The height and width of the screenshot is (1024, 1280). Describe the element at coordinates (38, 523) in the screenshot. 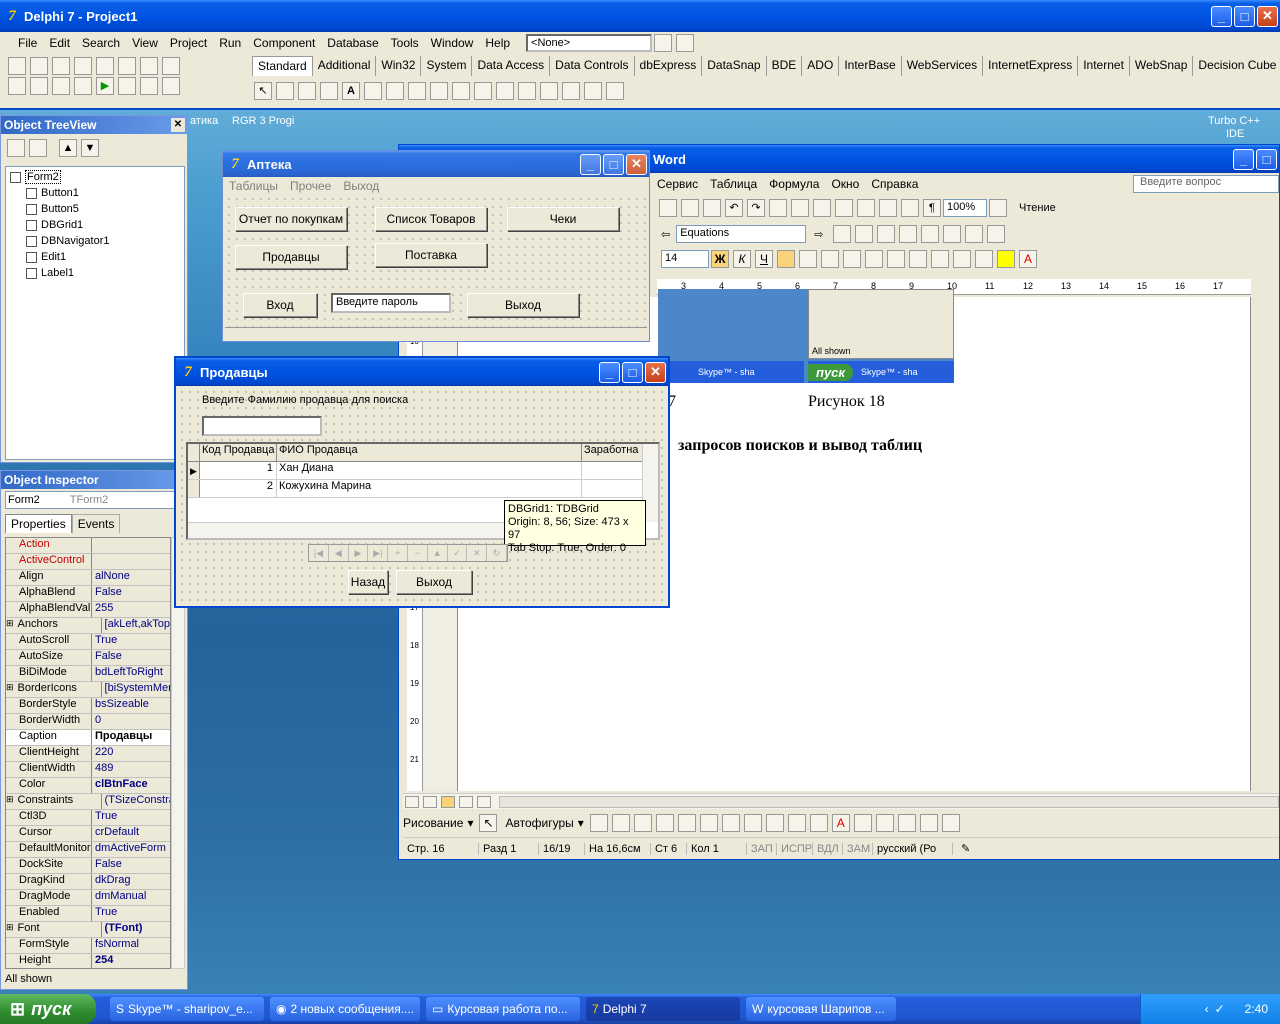

I see `tab-properties: Properties` at that location.